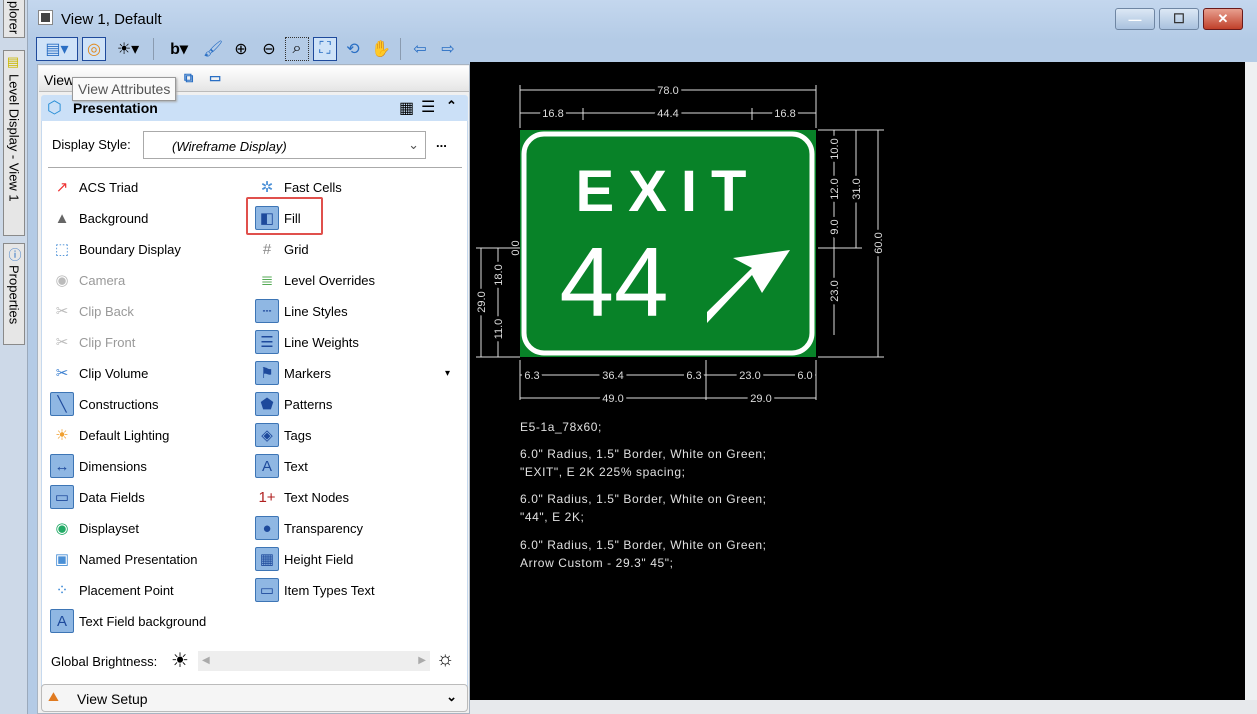 This screenshot has height=714, width=1257. Describe the element at coordinates (62, 218) in the screenshot. I see `background-icon: ▲` at that location.